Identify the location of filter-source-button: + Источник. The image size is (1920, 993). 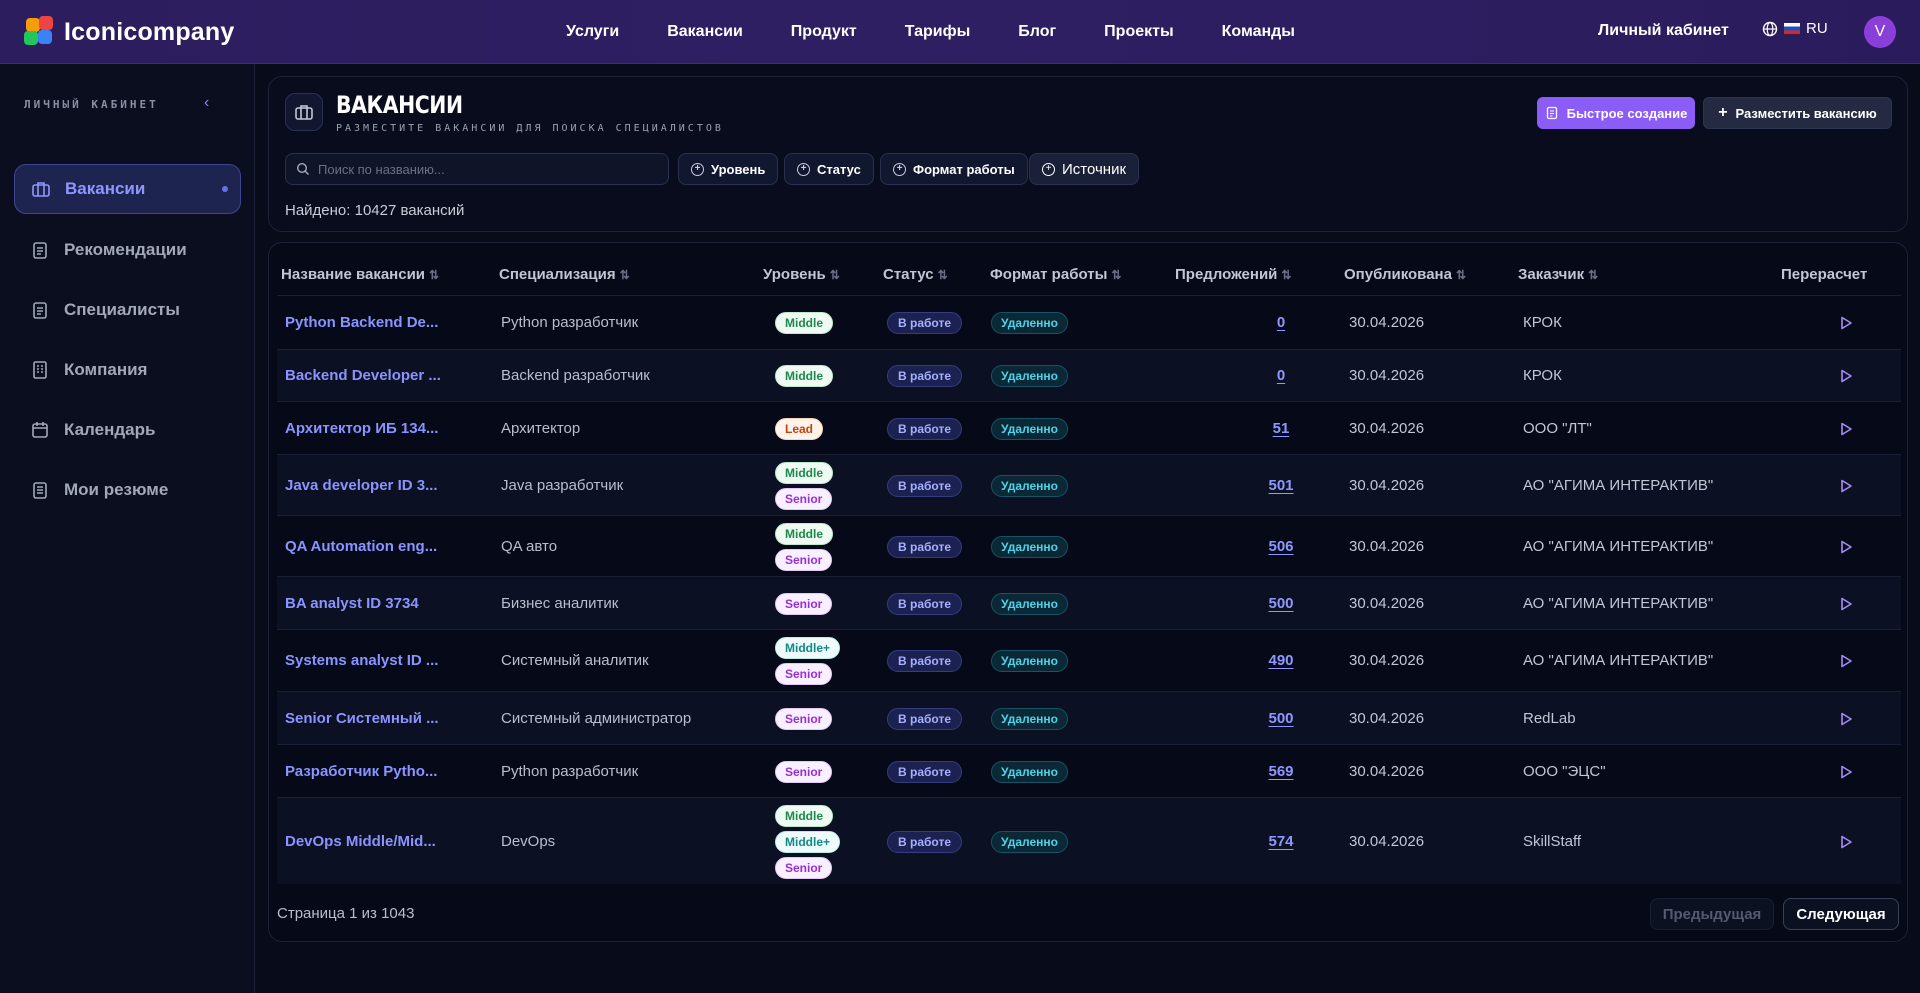
(1084, 169).